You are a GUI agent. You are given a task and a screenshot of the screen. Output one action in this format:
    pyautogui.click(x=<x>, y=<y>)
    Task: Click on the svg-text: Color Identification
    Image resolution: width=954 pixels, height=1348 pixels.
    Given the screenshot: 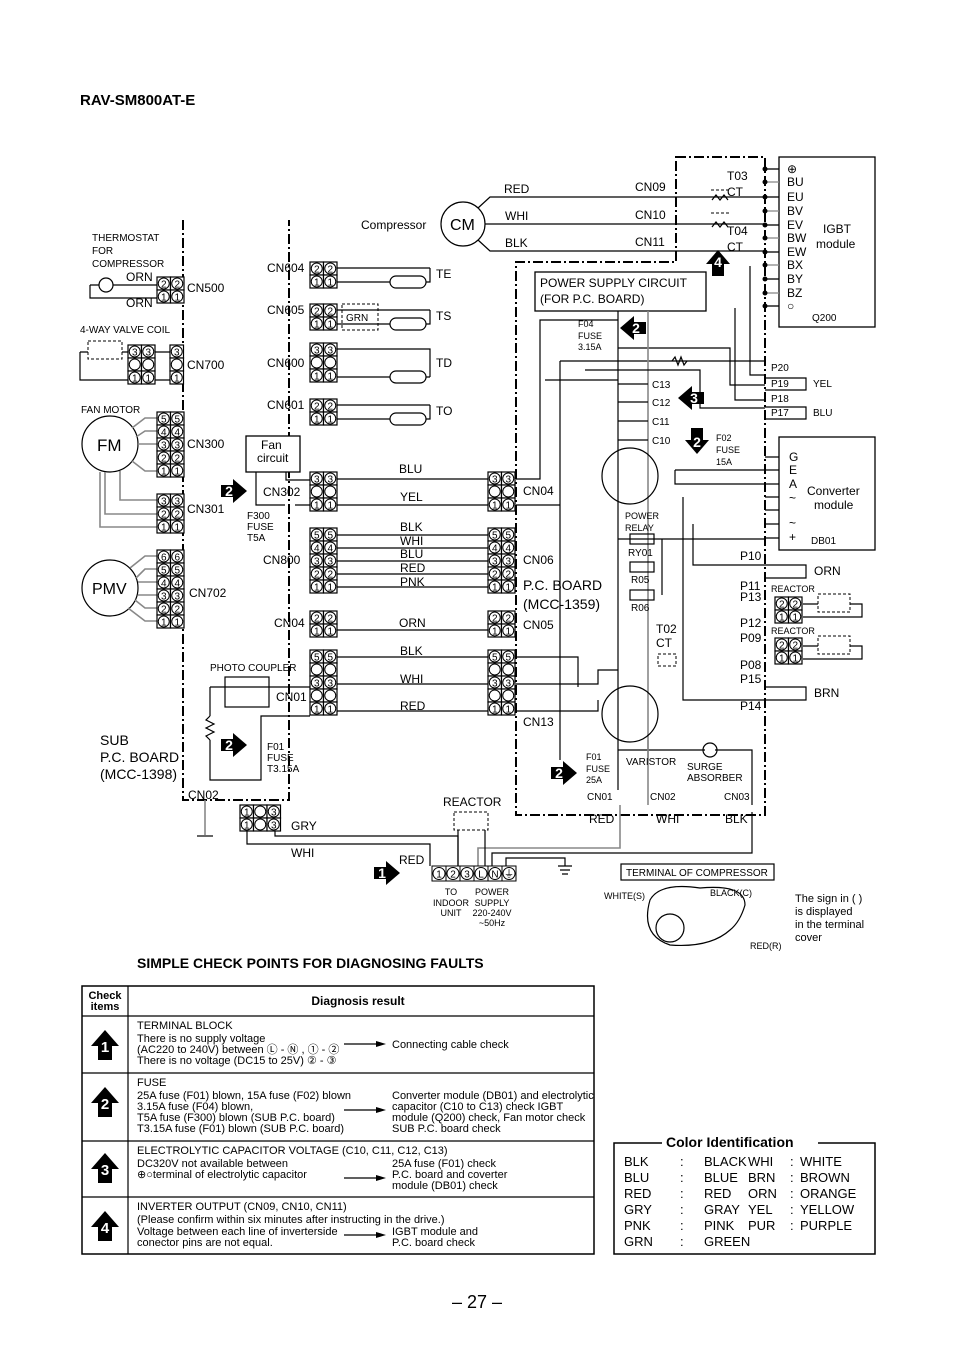 What is the action you would take?
    pyautogui.click(x=730, y=1142)
    